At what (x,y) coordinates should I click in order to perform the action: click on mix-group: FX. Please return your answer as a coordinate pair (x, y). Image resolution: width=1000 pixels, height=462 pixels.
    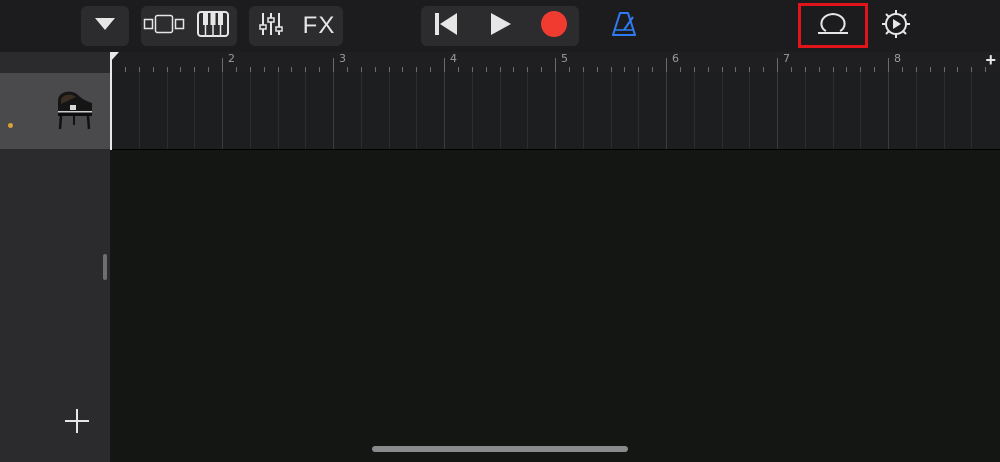
    Looking at the image, I should click on (296, 26).